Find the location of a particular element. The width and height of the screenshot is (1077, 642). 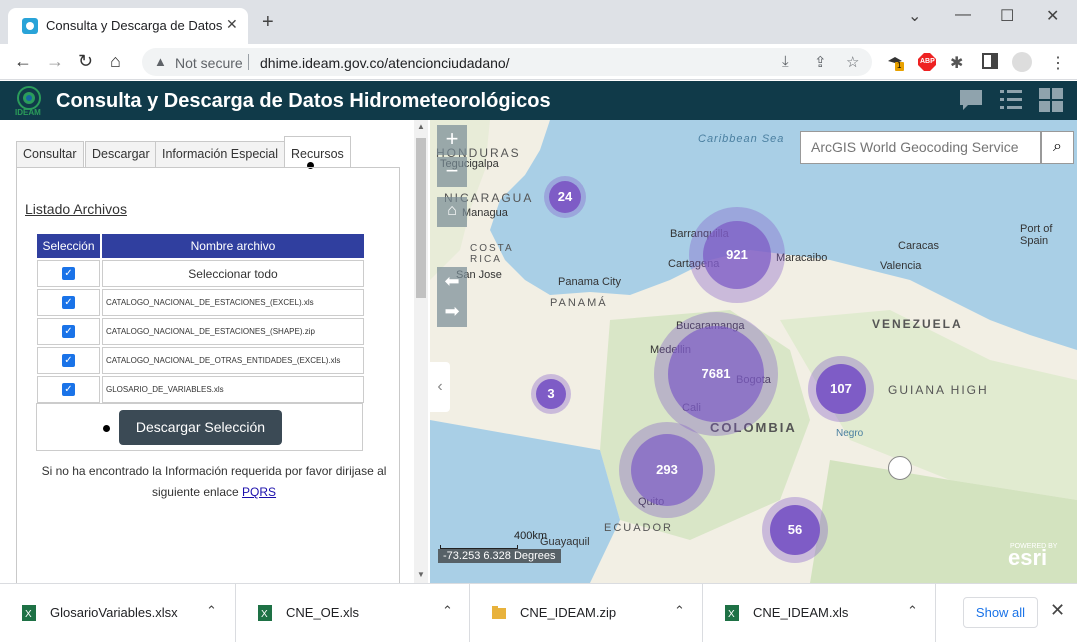

profile-avatar-icon is located at coordinates (1022, 62).